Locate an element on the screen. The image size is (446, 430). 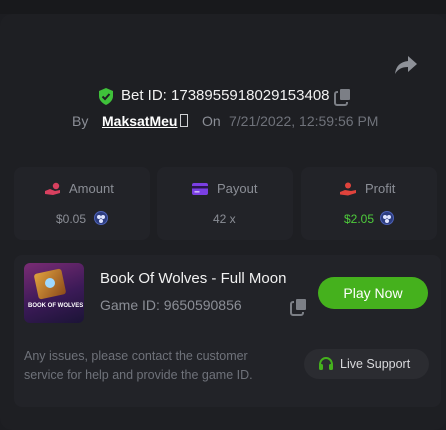
username-link: MaksatMeu is located at coordinates (139, 121).